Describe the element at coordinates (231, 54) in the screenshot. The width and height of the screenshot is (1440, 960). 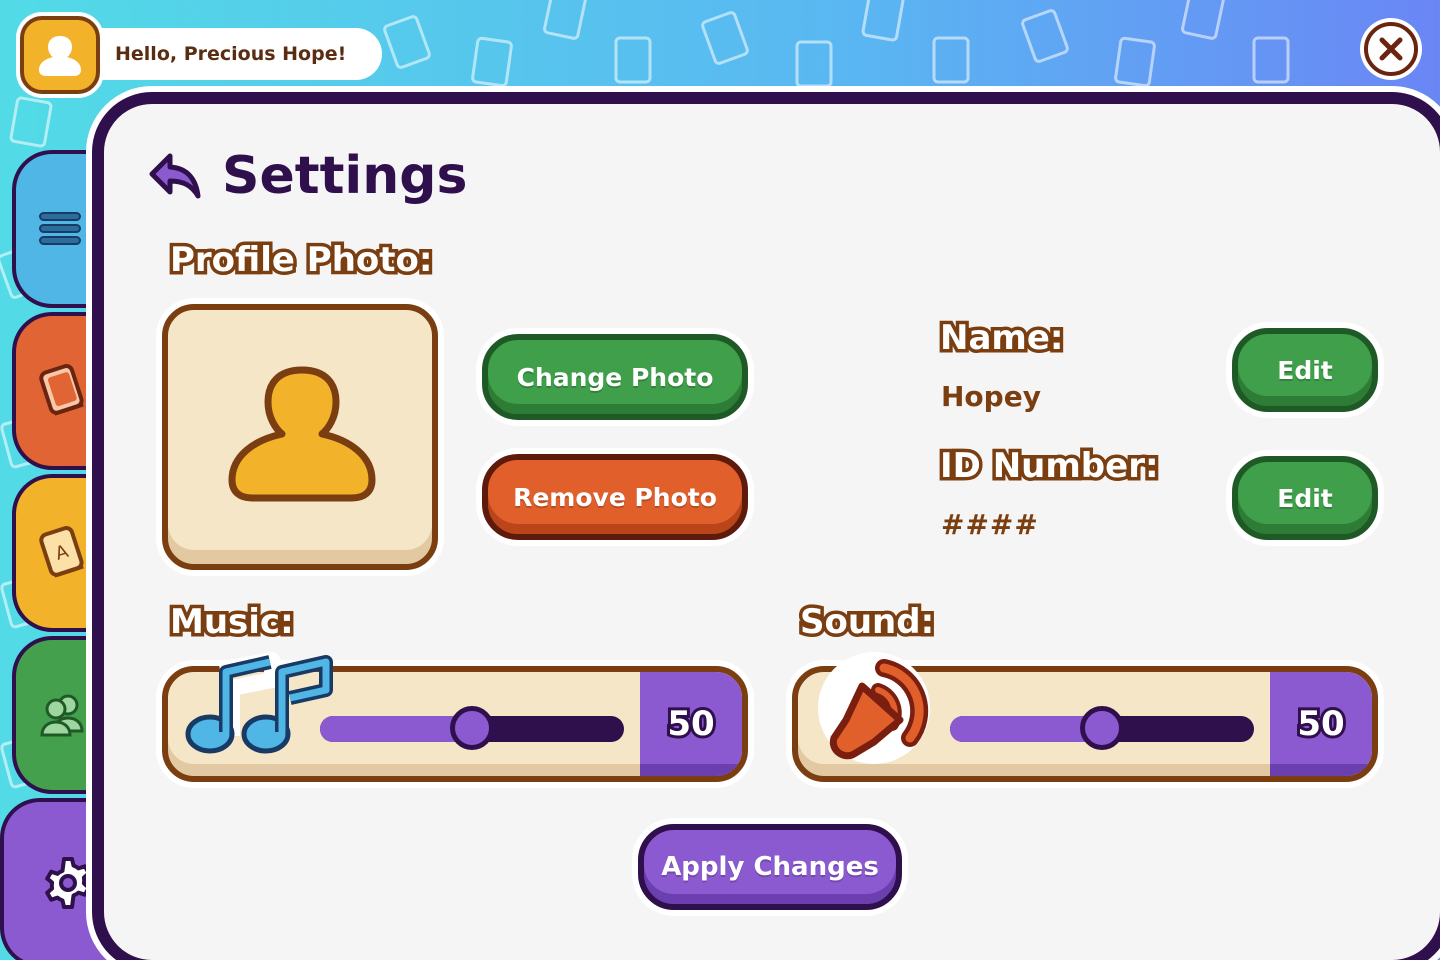
I see `greeting-text: Hello, Precious Hope!` at that location.